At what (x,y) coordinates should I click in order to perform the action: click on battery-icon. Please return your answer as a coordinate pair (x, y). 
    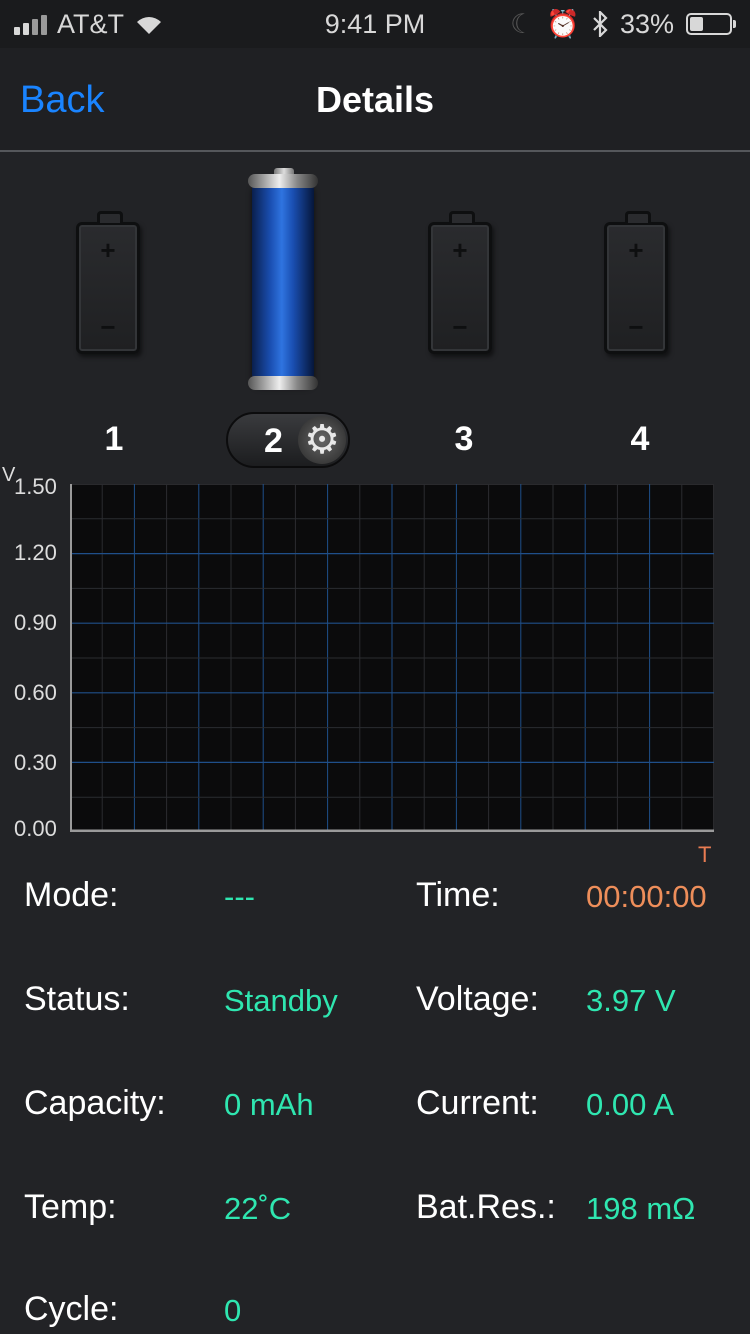
    Looking at the image, I should click on (711, 24).